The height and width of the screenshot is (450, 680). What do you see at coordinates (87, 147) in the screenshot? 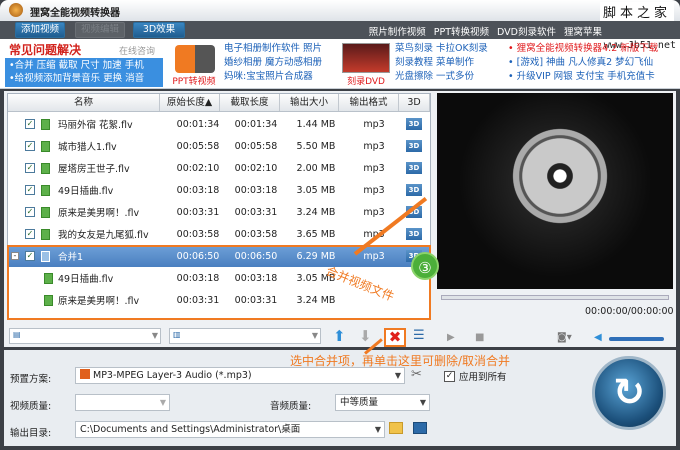
I see `file-name: 城市猎人1.flv` at bounding box center [87, 147].